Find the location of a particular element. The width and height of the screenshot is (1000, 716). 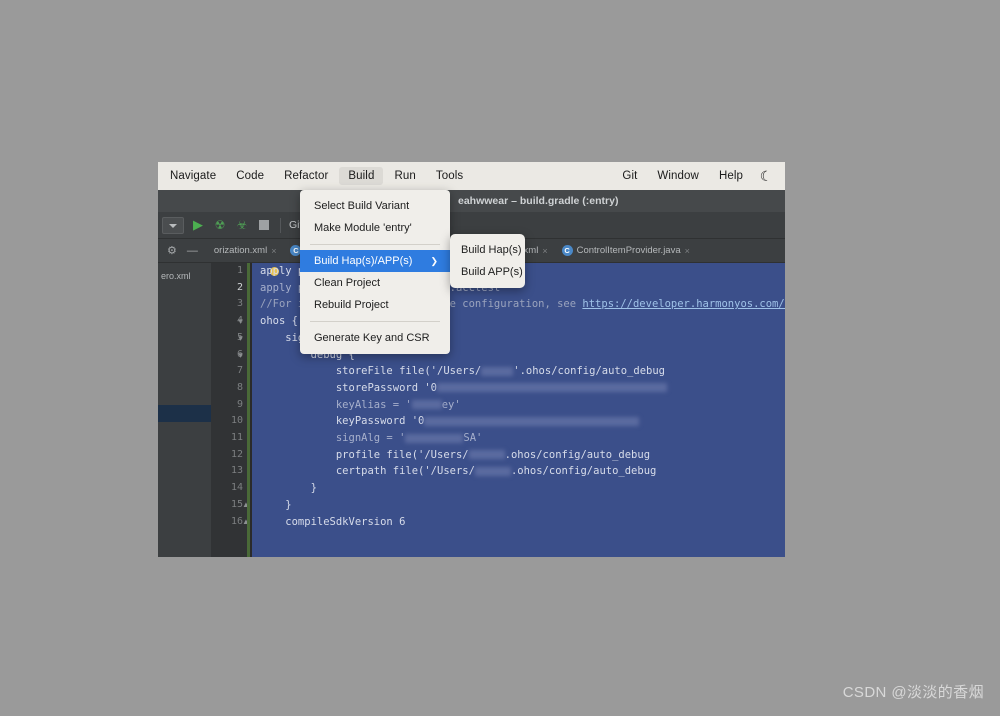

line-number: 8 is located at coordinates (239, 387).